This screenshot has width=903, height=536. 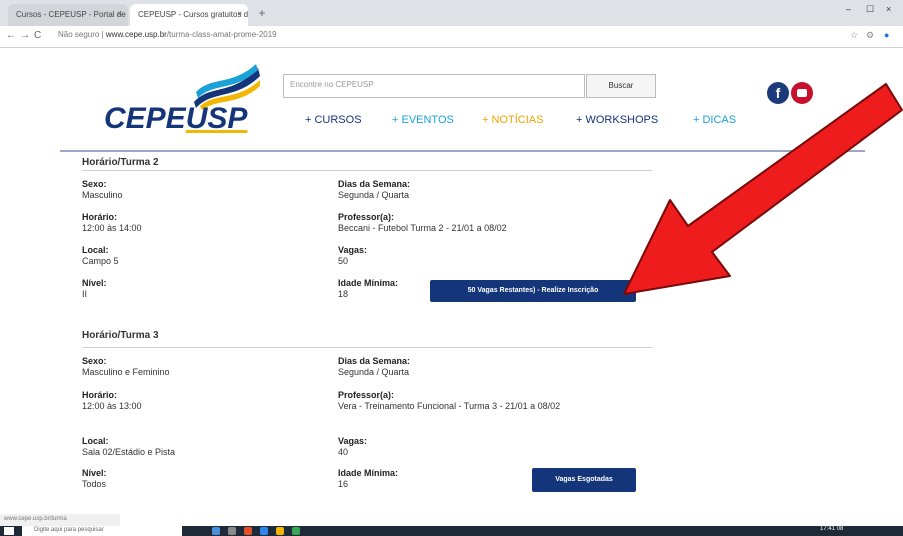 What do you see at coordinates (102, 531) in the screenshot?
I see `taskbar-search-input: Digite aqui para pesquisar` at bounding box center [102, 531].